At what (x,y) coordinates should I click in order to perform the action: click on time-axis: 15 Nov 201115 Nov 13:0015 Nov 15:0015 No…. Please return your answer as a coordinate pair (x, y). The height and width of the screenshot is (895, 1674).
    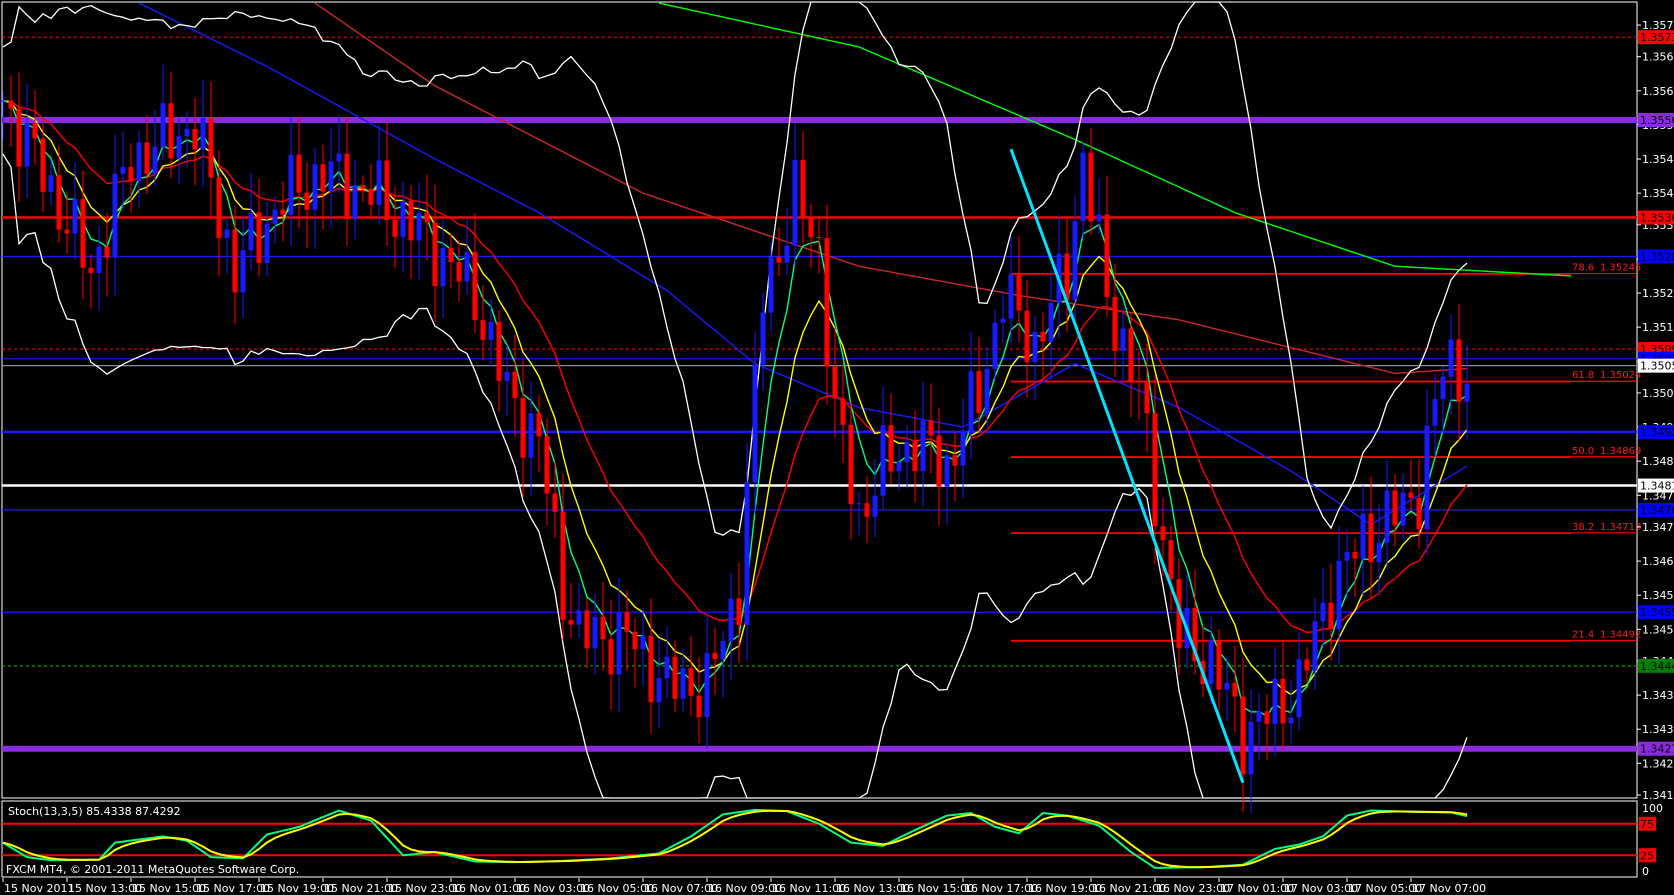
    Looking at the image, I should click on (744, 886).